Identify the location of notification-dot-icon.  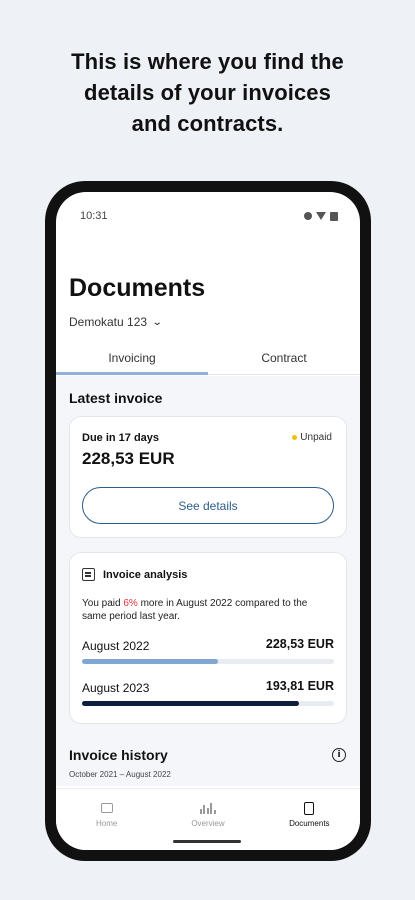
(308, 216).